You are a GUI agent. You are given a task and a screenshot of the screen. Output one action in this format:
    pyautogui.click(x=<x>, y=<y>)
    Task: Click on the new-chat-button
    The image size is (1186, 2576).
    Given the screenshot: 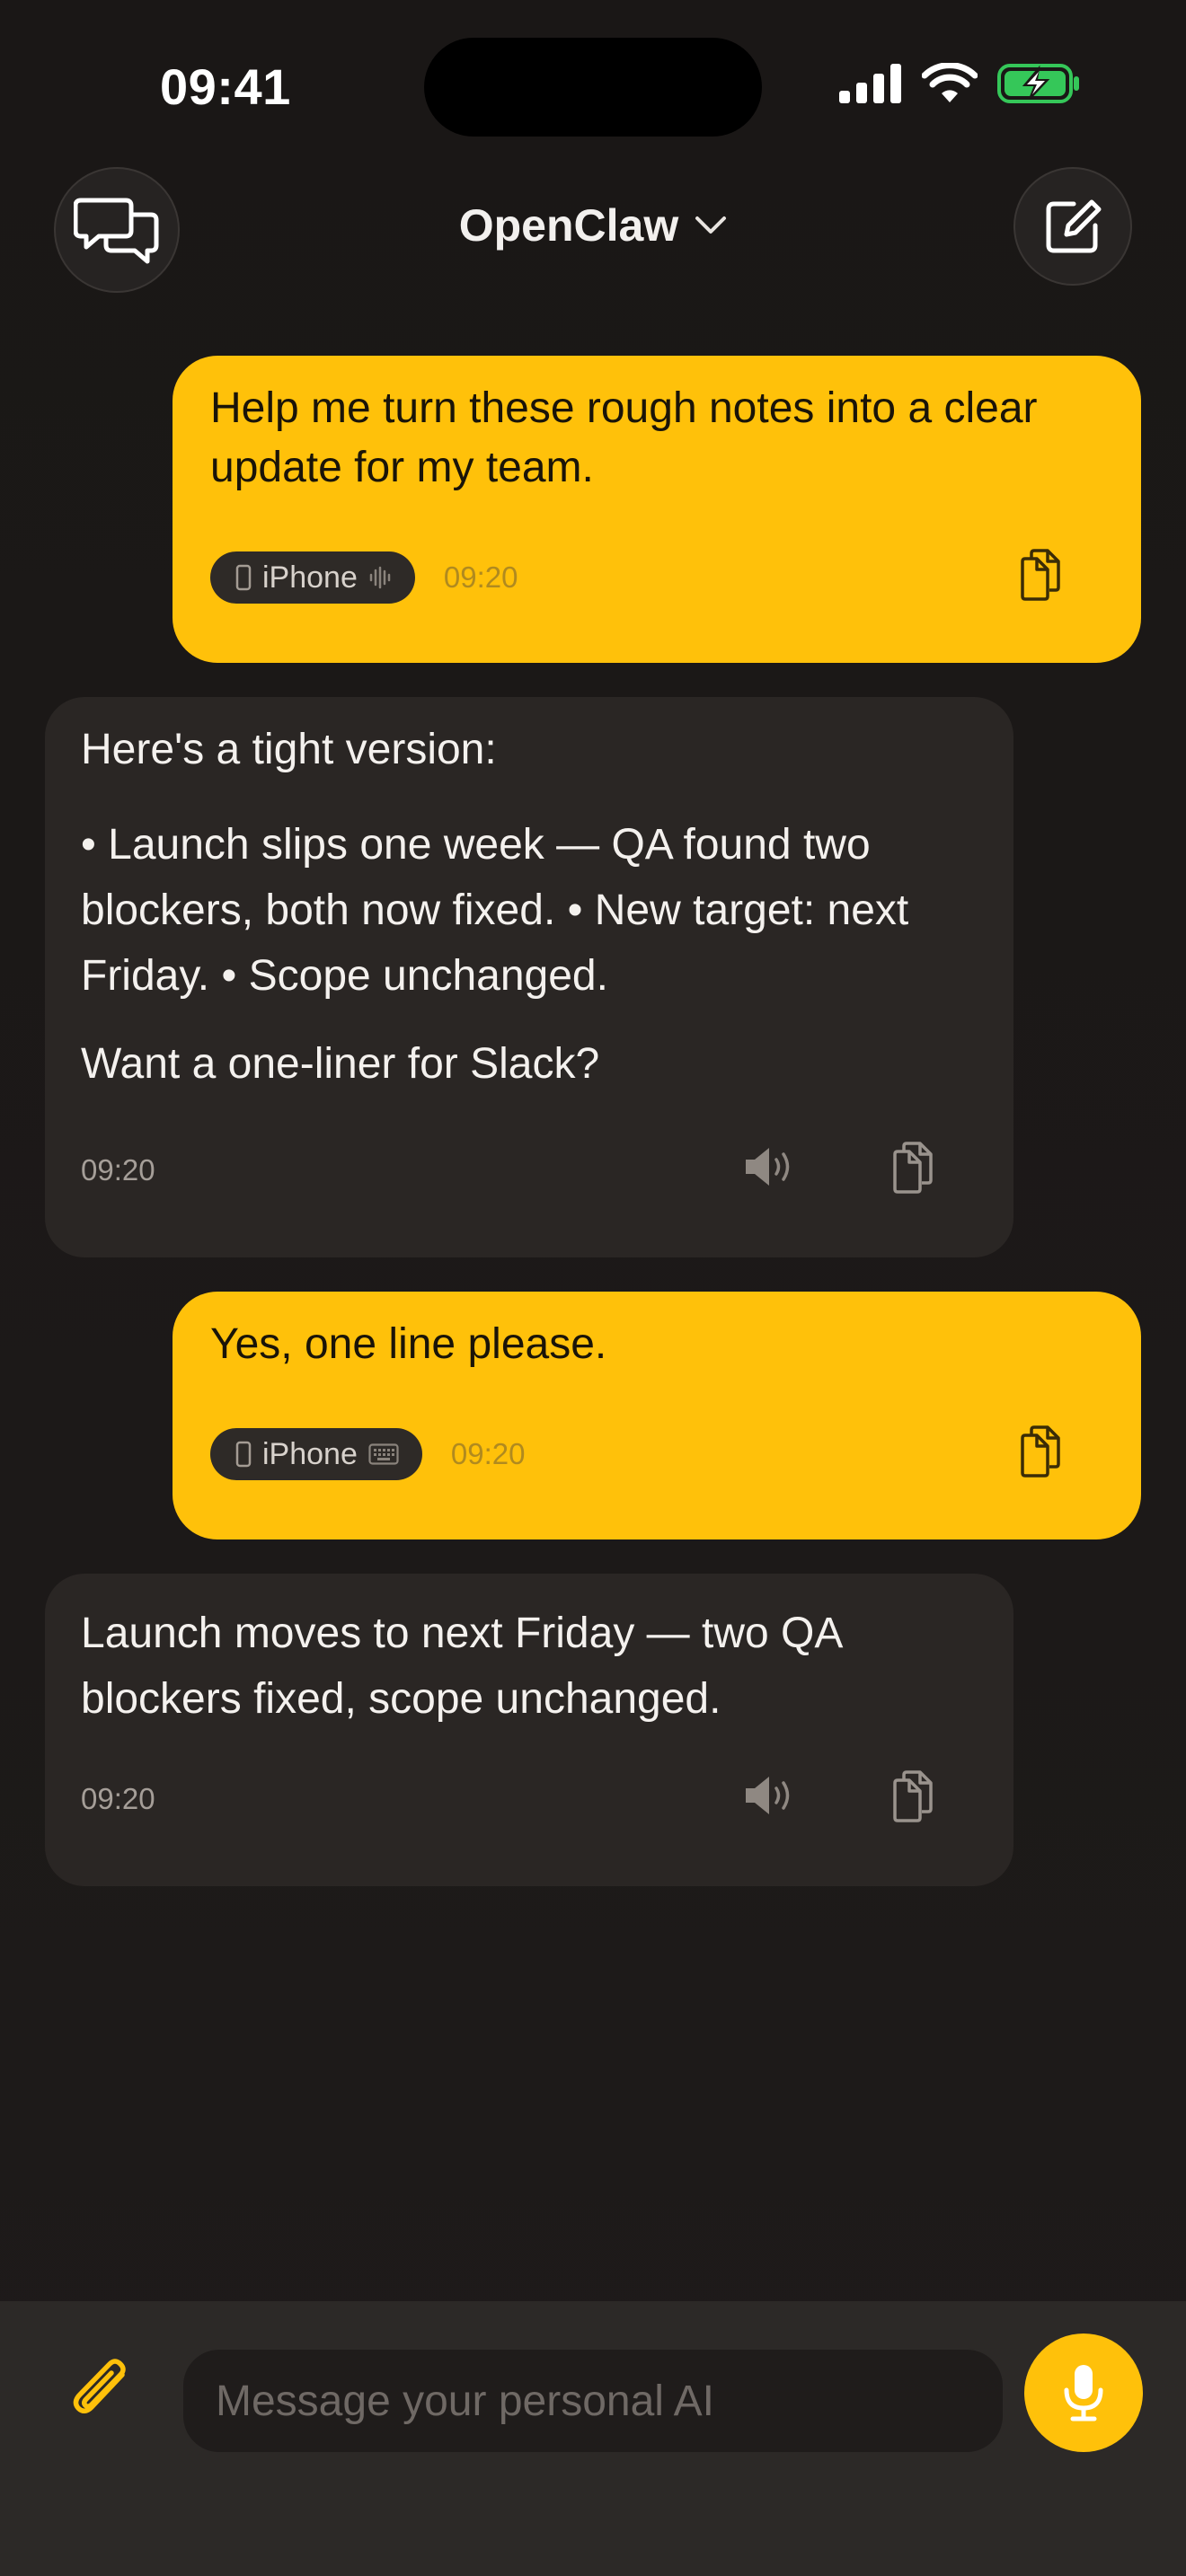 What is the action you would take?
    pyautogui.click(x=1072, y=226)
    